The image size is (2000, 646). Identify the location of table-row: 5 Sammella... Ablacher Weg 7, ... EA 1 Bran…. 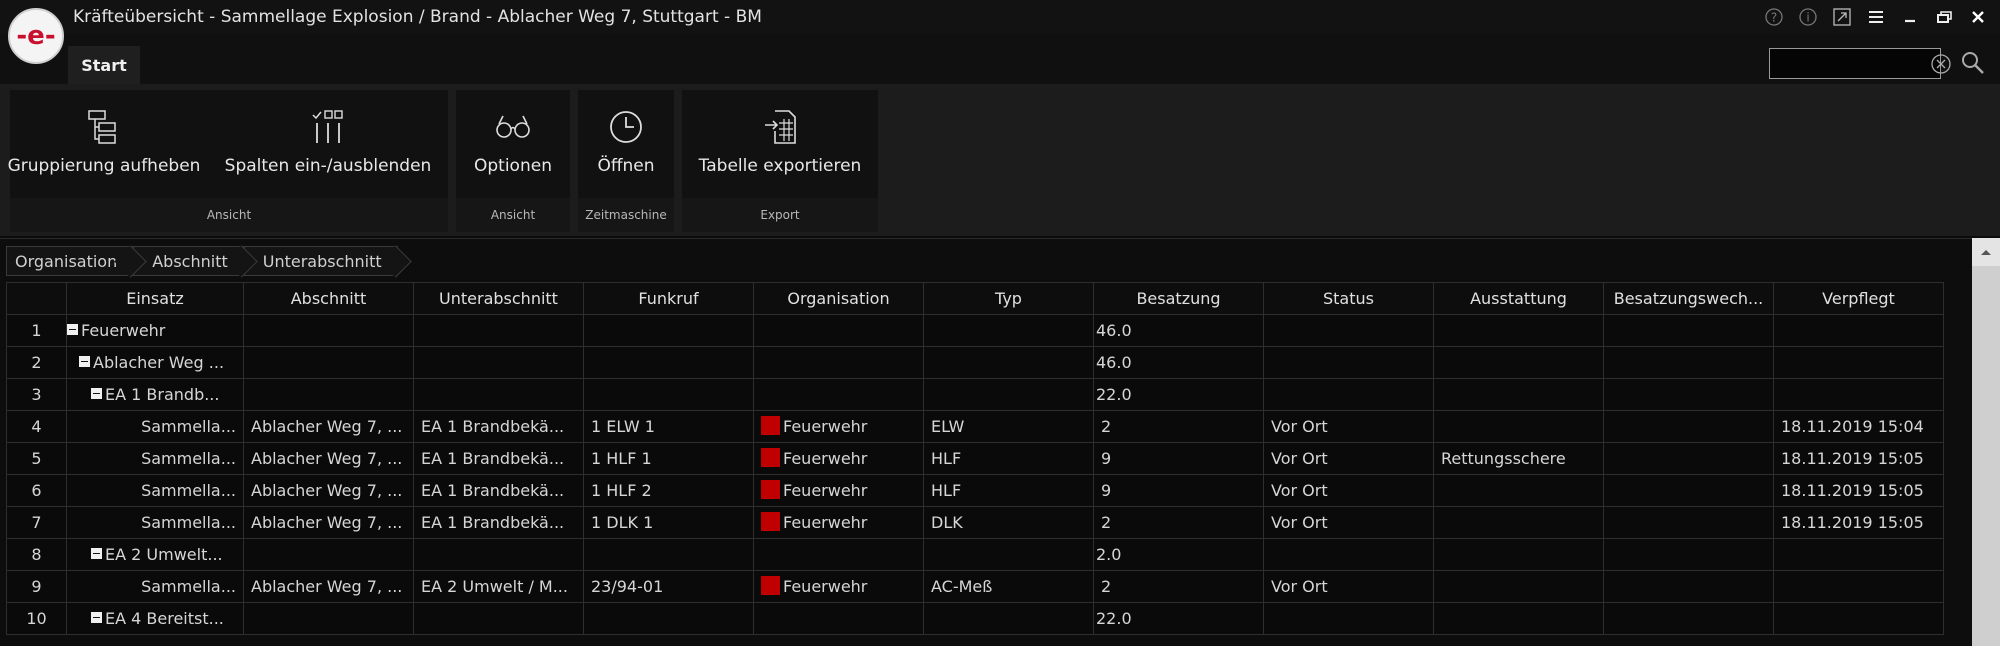
(975, 458).